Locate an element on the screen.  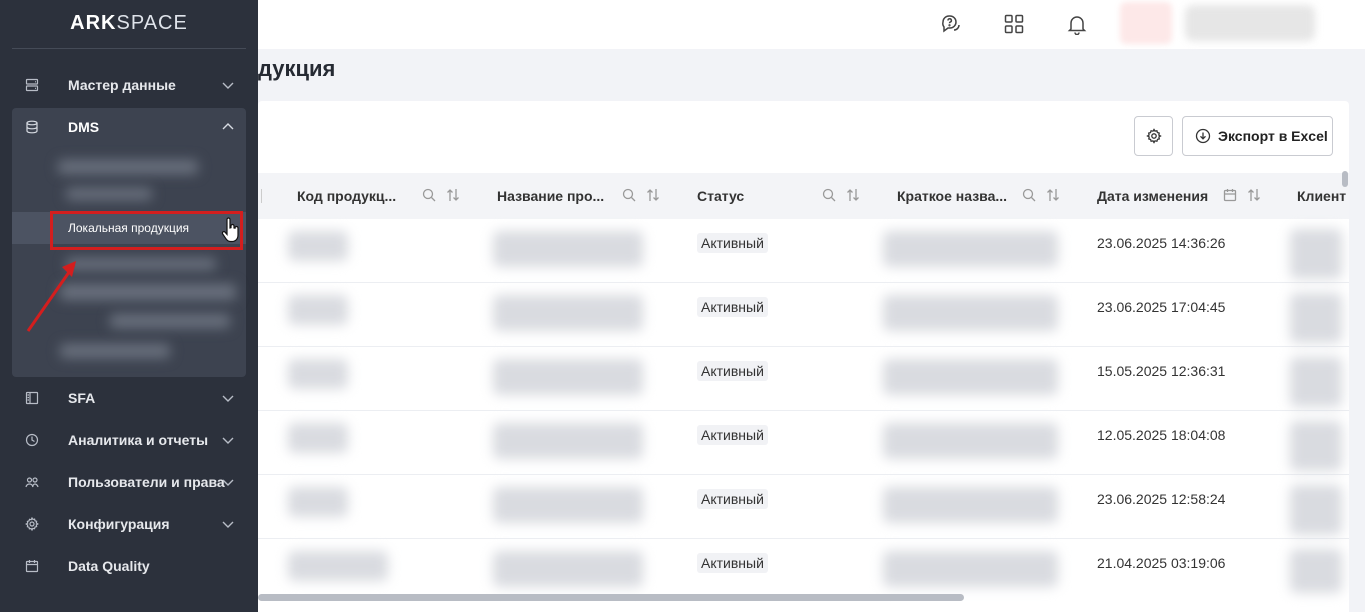
sidebar-item-configuration: Конфигурация is located at coordinates (129, 524).